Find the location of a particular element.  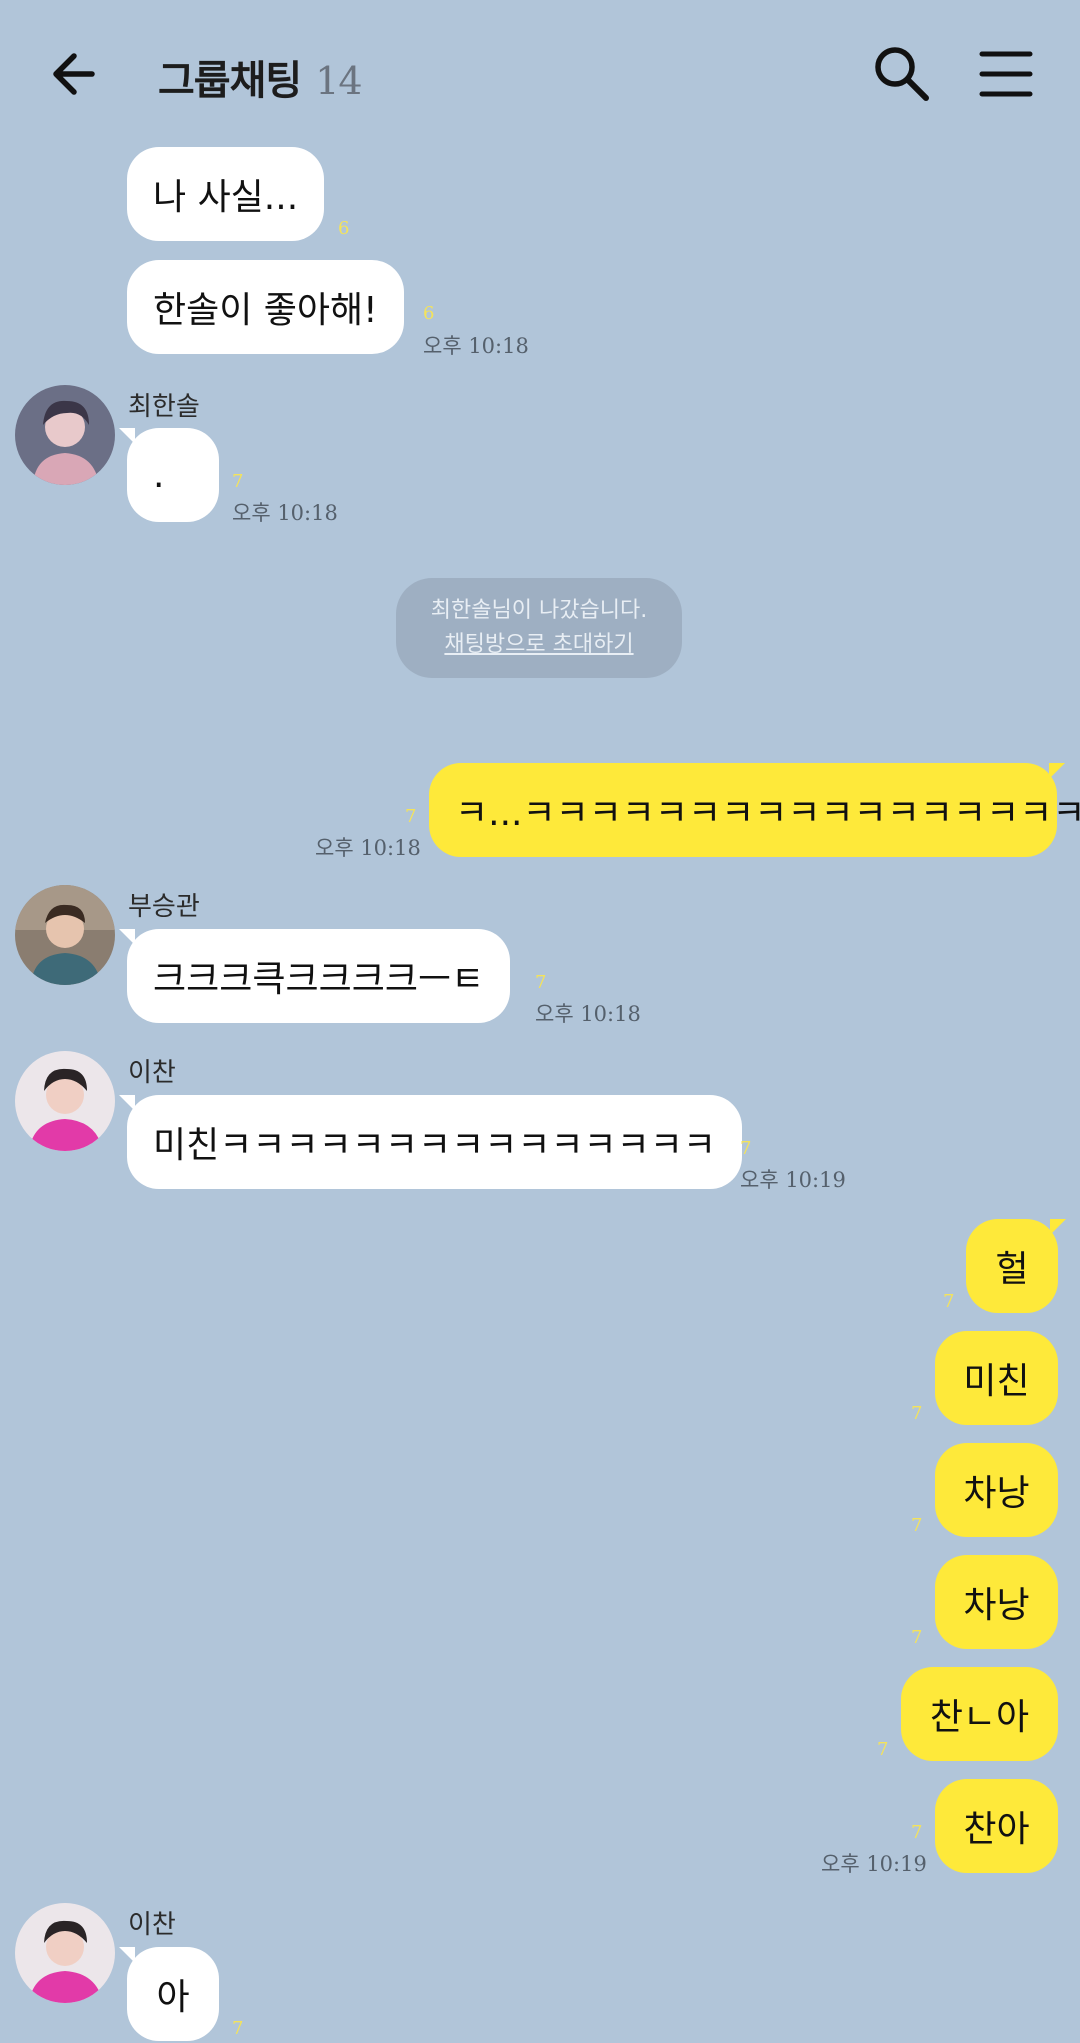

my-message-bubble: 찬아 is located at coordinates (996, 1826).